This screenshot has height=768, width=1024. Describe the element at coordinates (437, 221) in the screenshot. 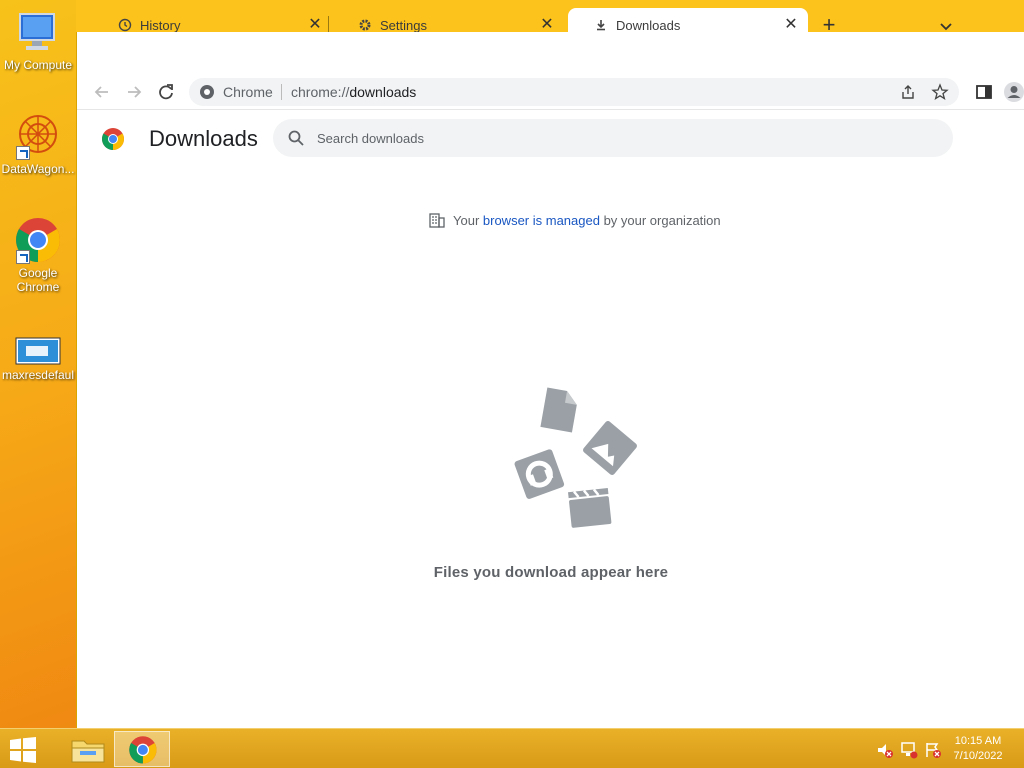

I see `building-icon` at that location.